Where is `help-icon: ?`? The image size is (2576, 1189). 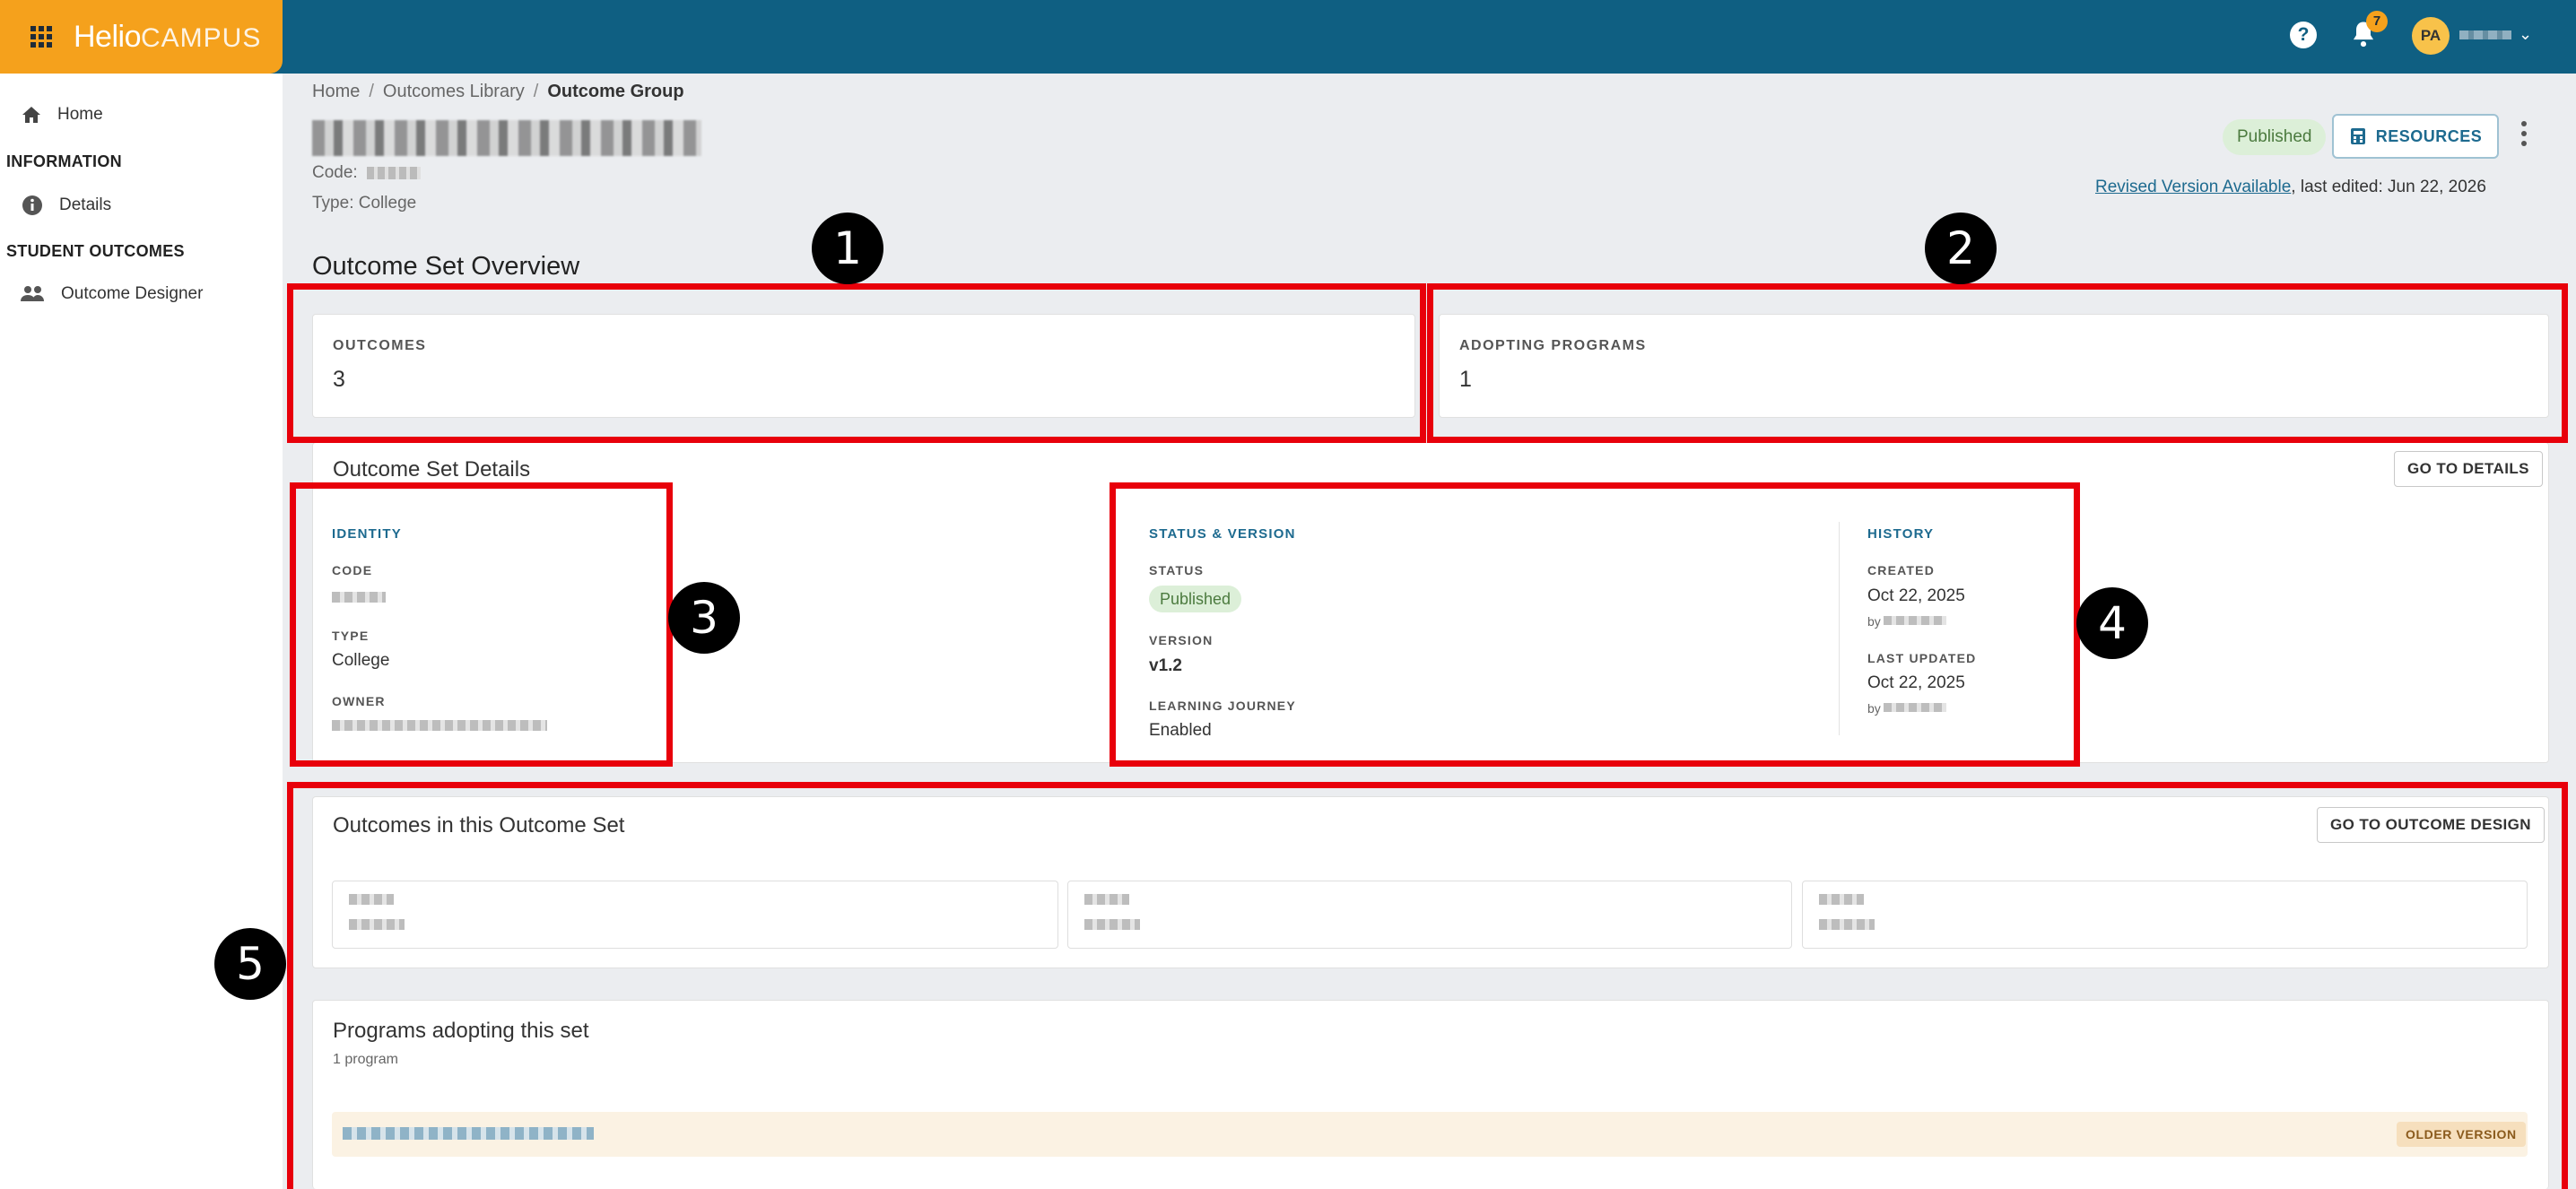 help-icon: ? is located at coordinates (2303, 35).